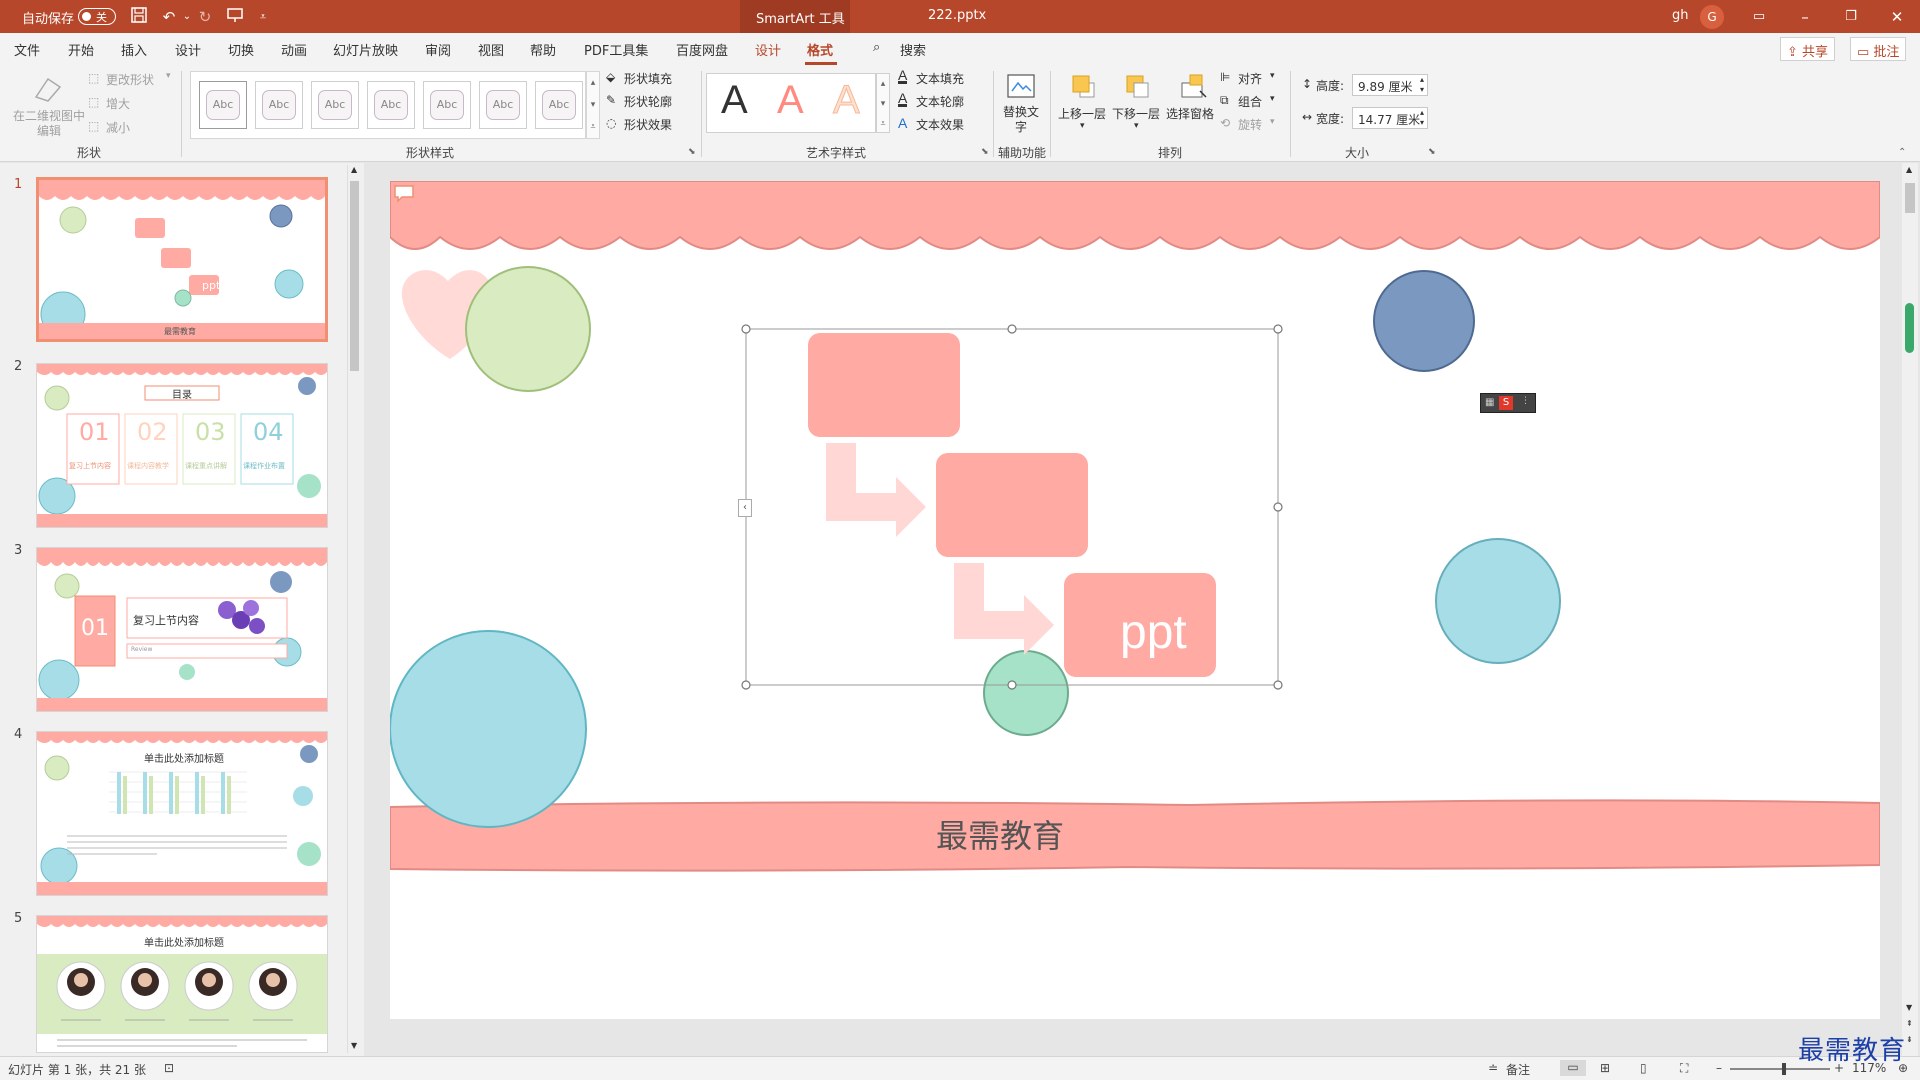 This screenshot has width=1920, height=1080. I want to click on footer-title: 最需教育, so click(1000, 834).